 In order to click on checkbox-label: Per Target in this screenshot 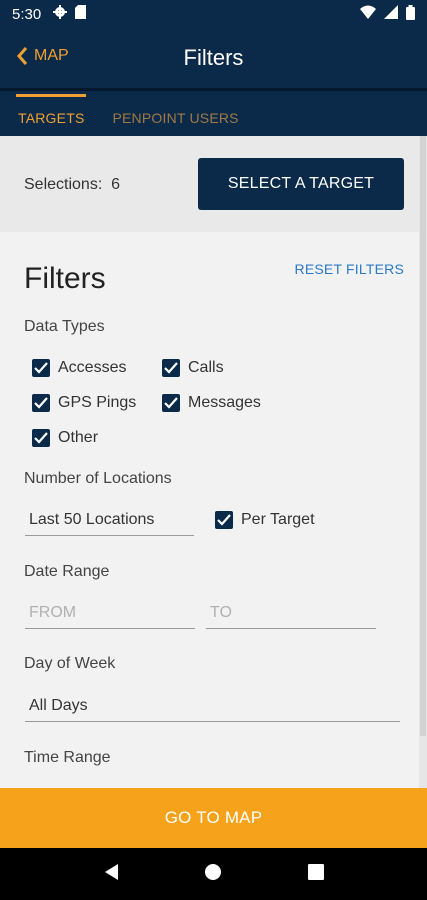, I will do `click(278, 519)`.